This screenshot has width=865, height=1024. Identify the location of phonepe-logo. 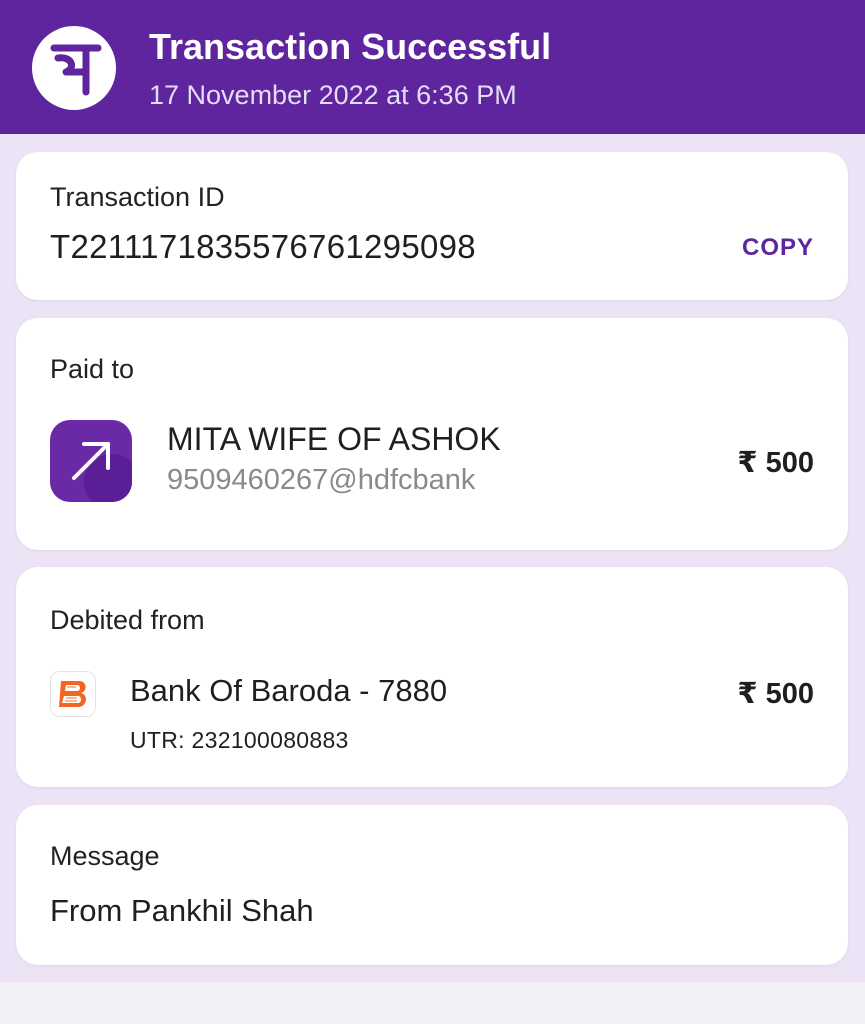
(74, 68).